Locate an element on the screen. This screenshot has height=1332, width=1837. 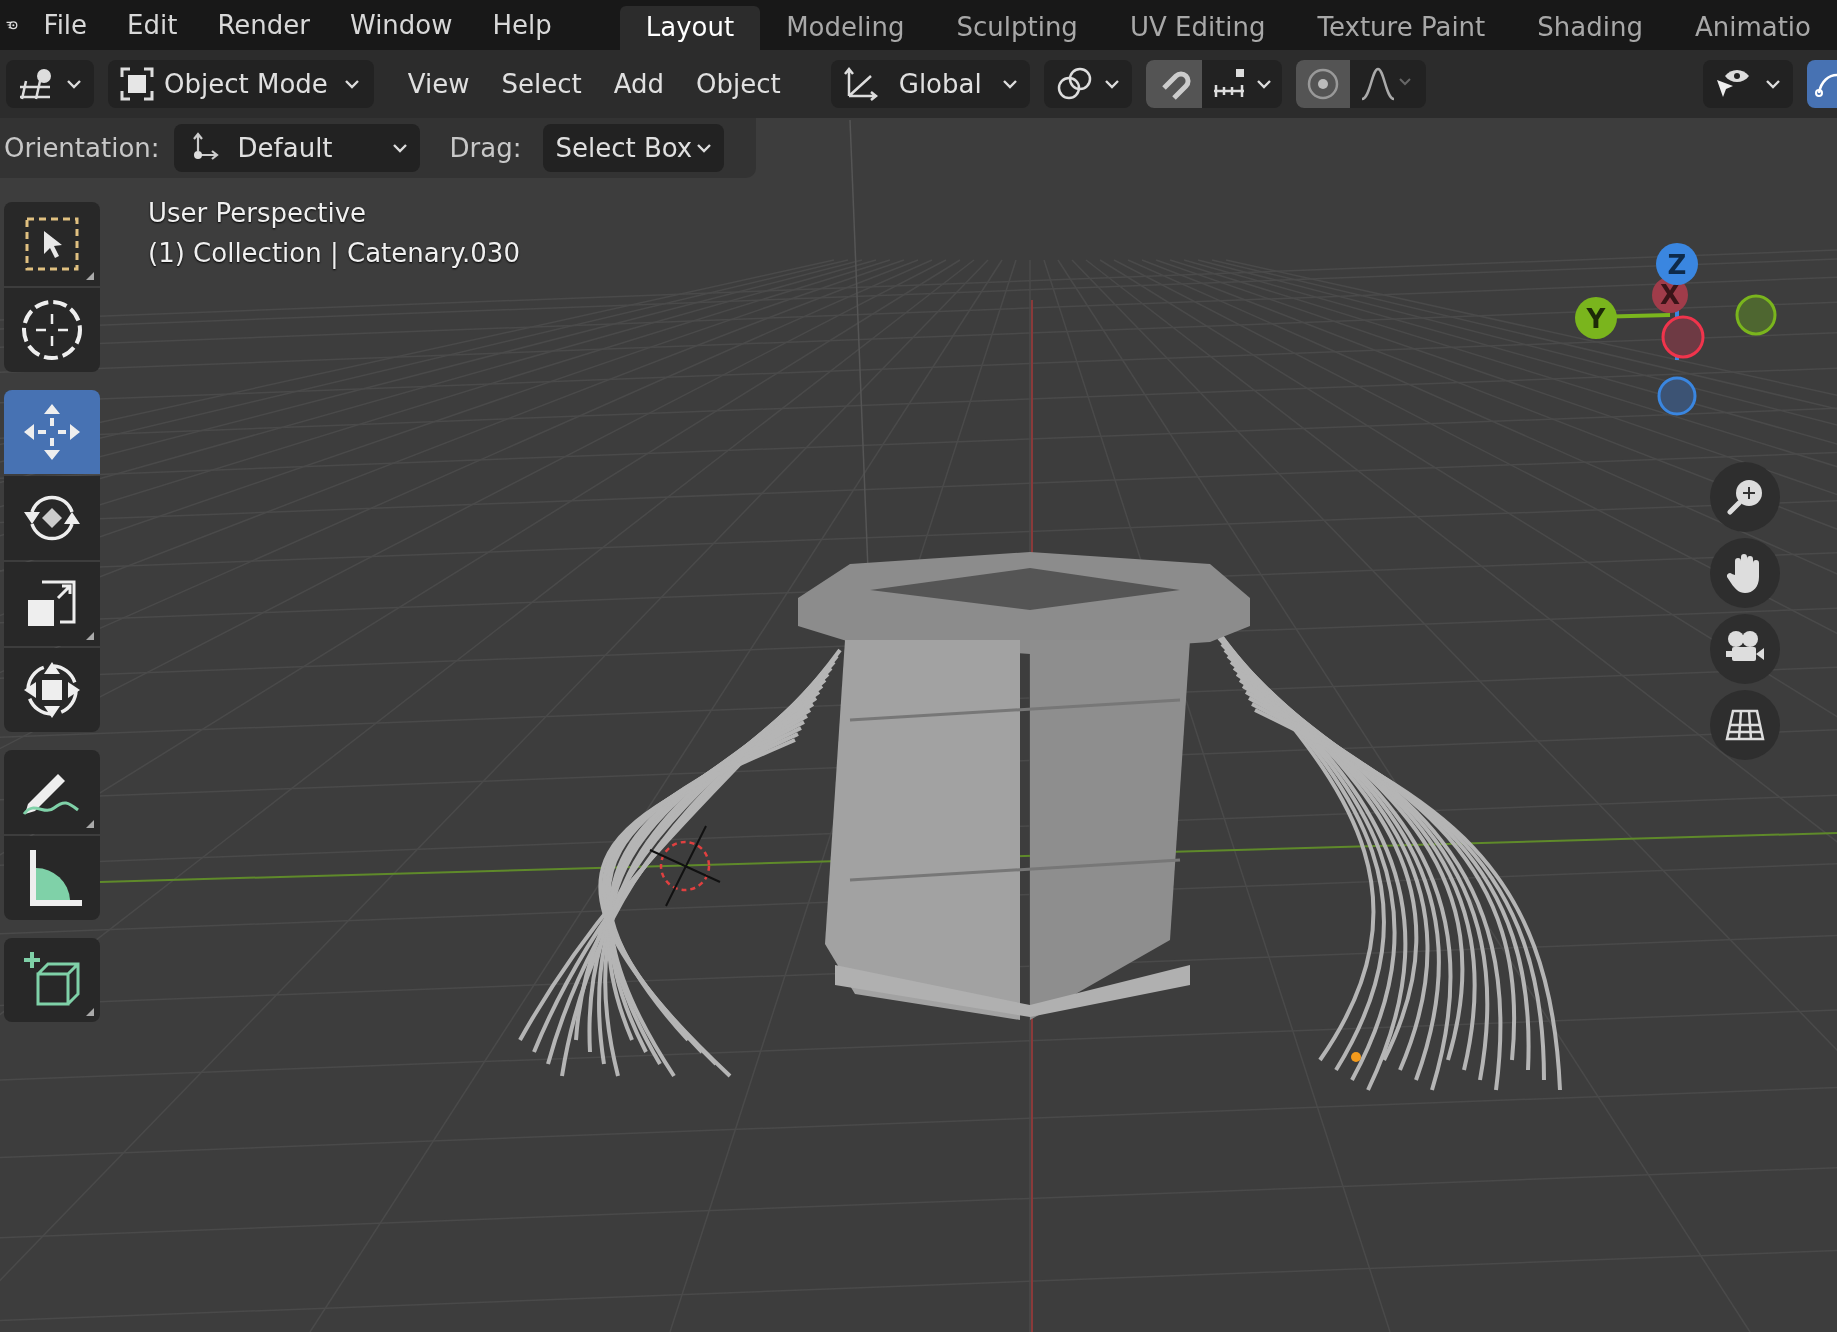
negative-z-handle is located at coordinates (1677, 396).